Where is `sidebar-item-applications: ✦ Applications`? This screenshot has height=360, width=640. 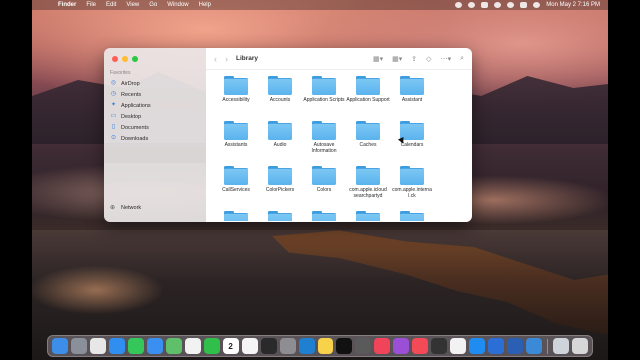 sidebar-item-applications: ✦ Applications is located at coordinates (156, 105).